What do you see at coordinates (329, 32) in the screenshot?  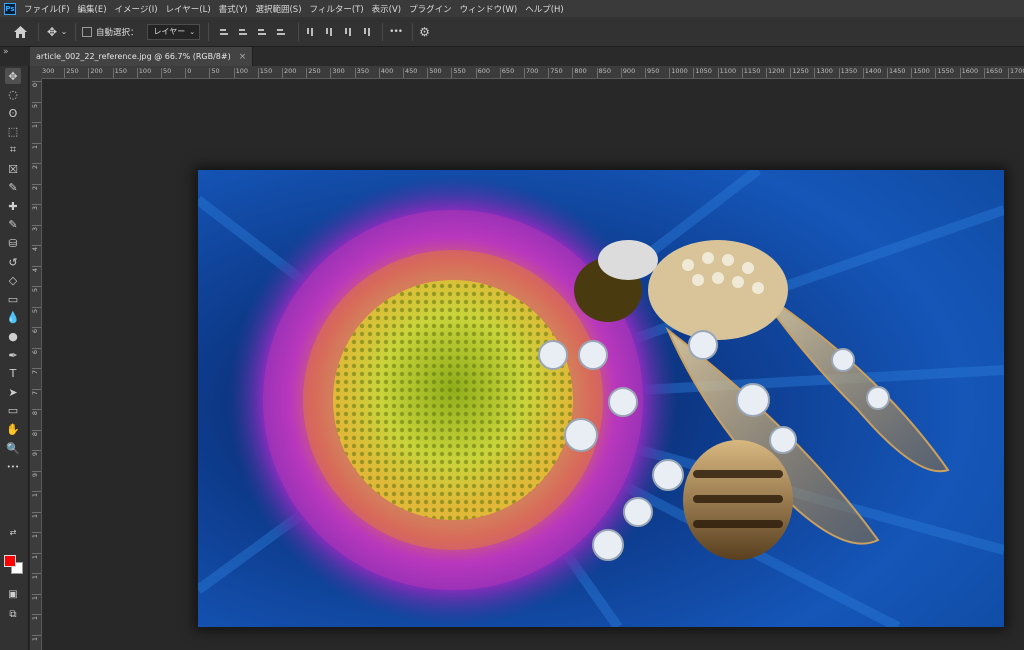 I see `align-vertical-centers-icon` at bounding box center [329, 32].